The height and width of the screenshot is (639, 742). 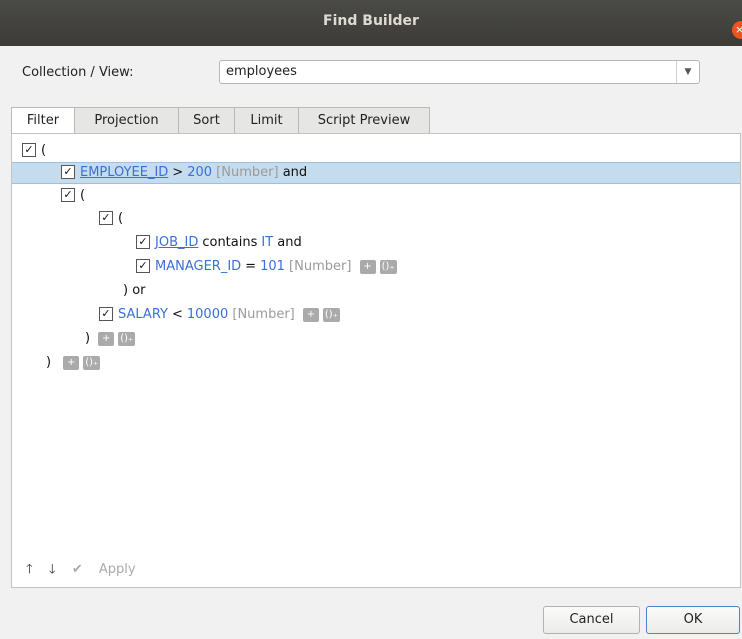 I want to click on group1-open-paren: (, so click(x=83, y=195).